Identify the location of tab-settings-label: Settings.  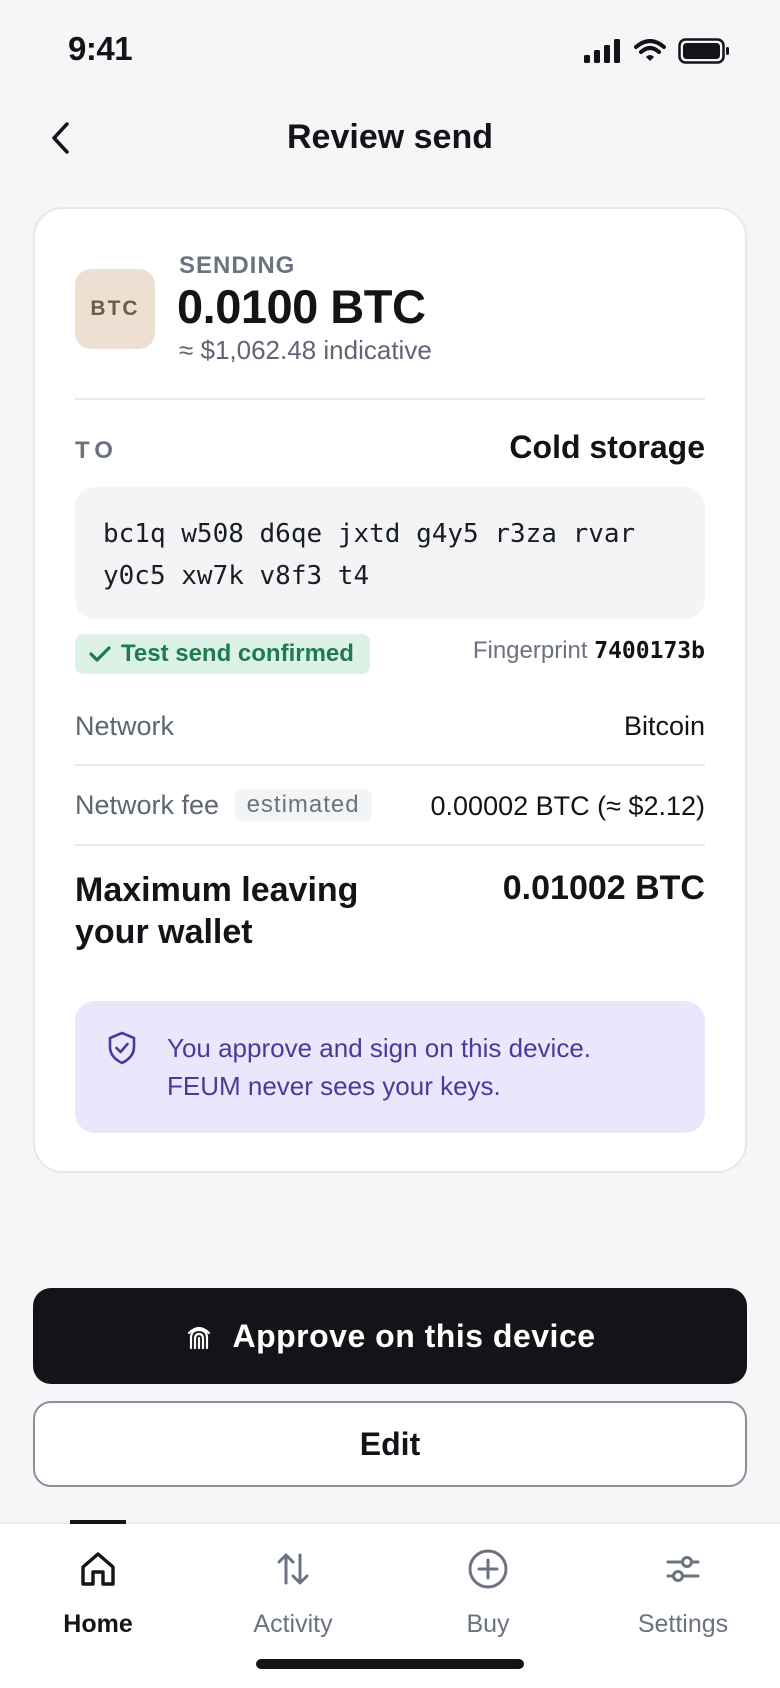
(683, 1624).